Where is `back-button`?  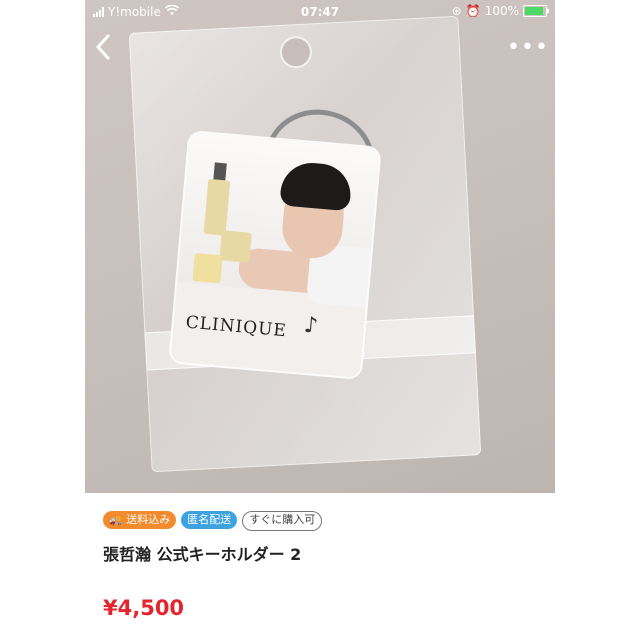
back-button is located at coordinates (109, 48).